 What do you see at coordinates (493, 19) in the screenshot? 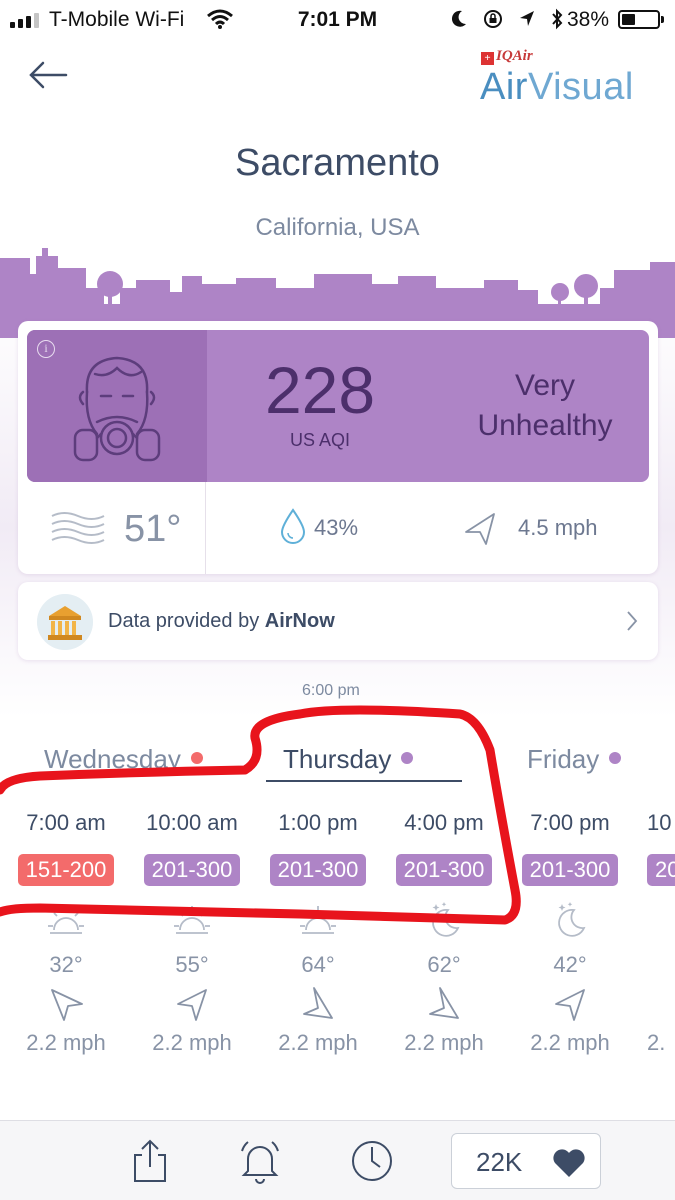
I see `rotation-lock-icon` at bounding box center [493, 19].